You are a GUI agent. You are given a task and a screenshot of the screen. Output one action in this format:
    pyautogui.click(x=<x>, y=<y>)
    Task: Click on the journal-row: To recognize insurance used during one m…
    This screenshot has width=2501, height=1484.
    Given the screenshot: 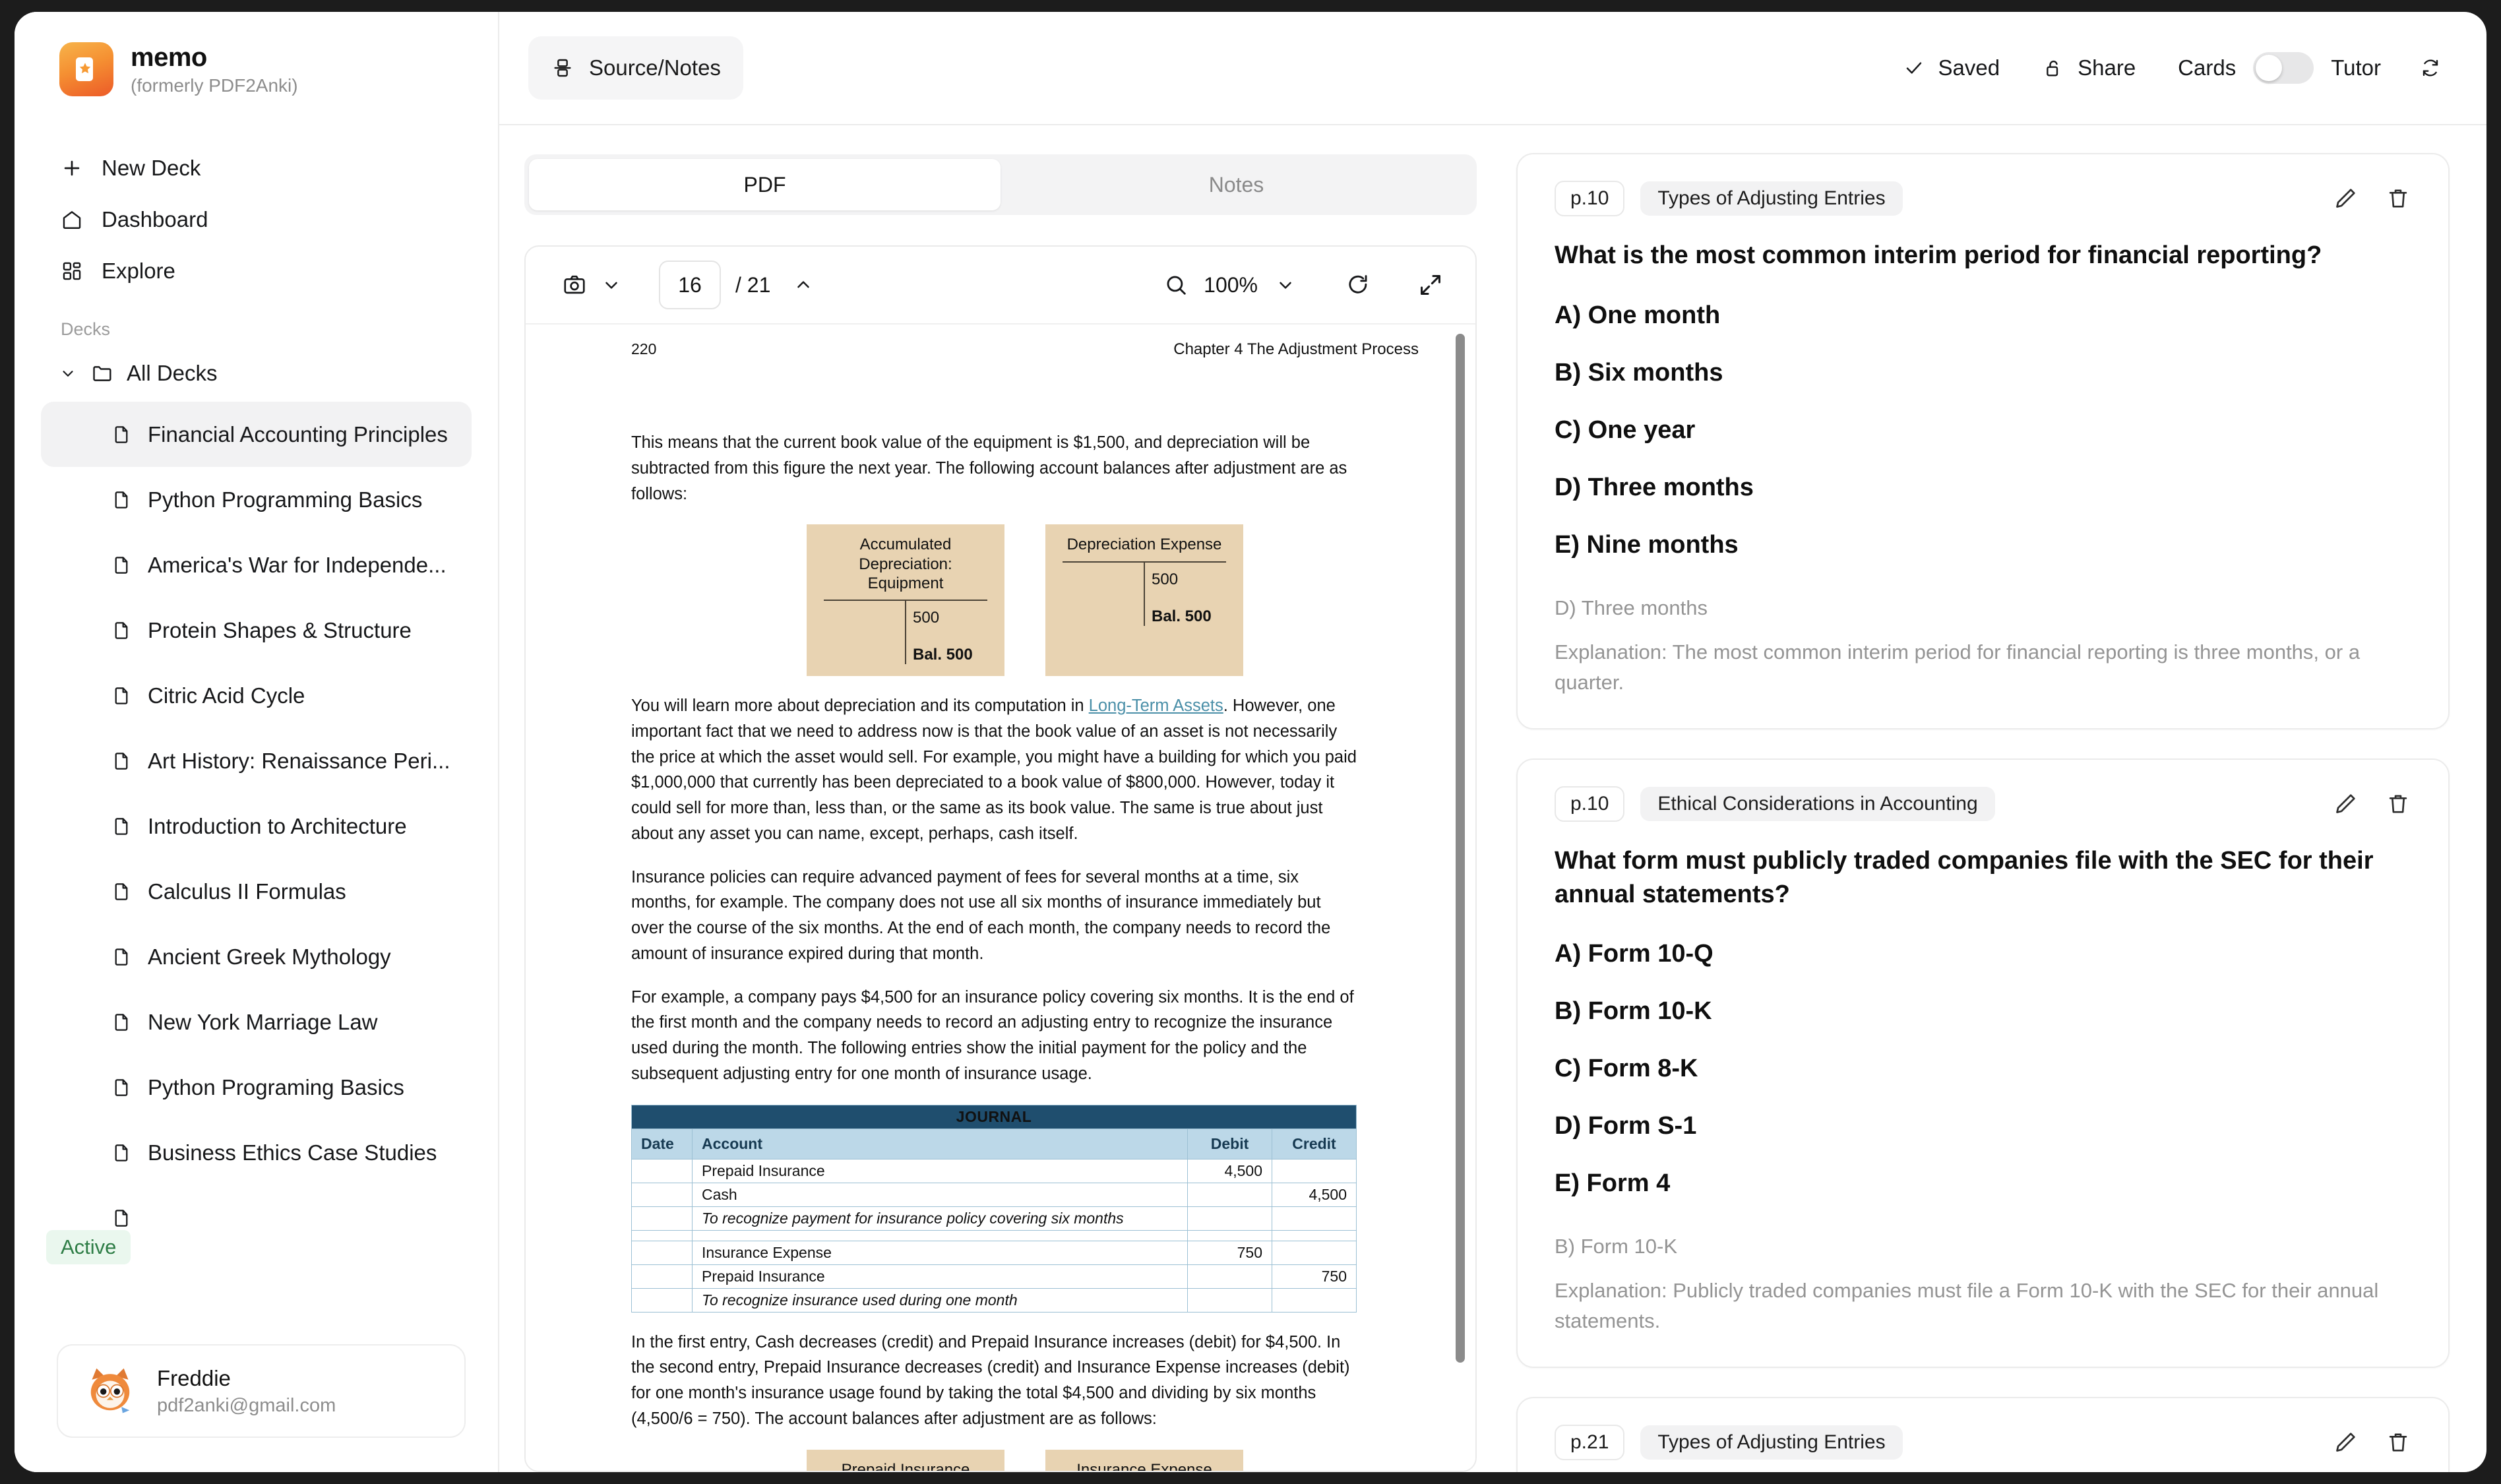 What is the action you would take?
    pyautogui.click(x=994, y=1300)
    